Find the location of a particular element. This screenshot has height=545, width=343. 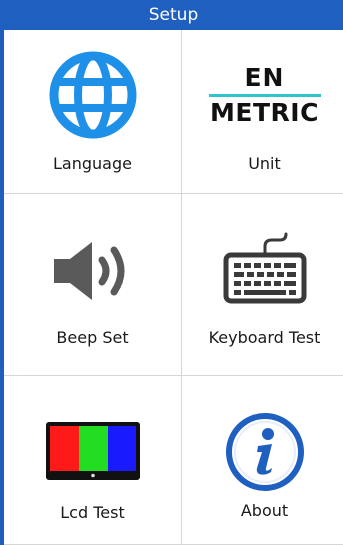

unit-icon-divider is located at coordinates (264, 95).